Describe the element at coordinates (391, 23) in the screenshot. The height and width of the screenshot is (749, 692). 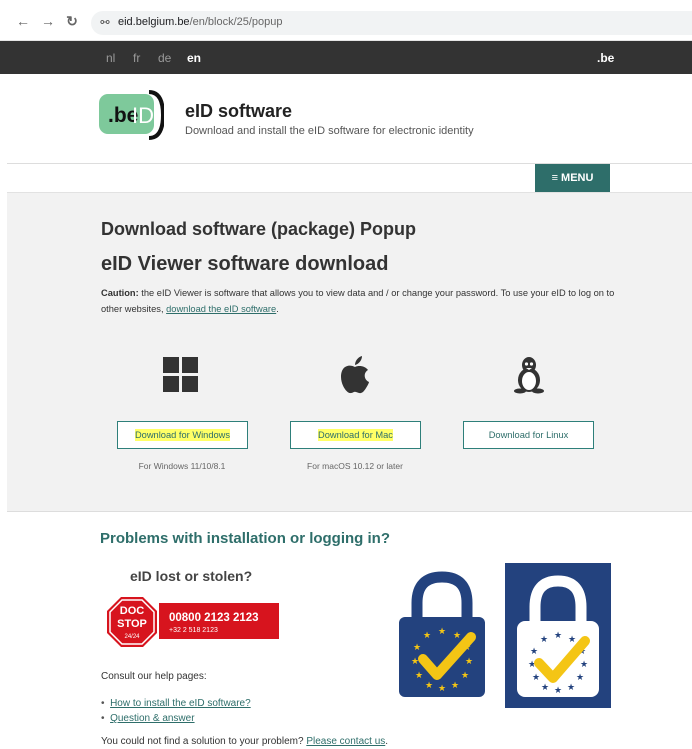
I see `address-bar: ⚯ eid.belgium.be/en/block/25/popup` at that location.